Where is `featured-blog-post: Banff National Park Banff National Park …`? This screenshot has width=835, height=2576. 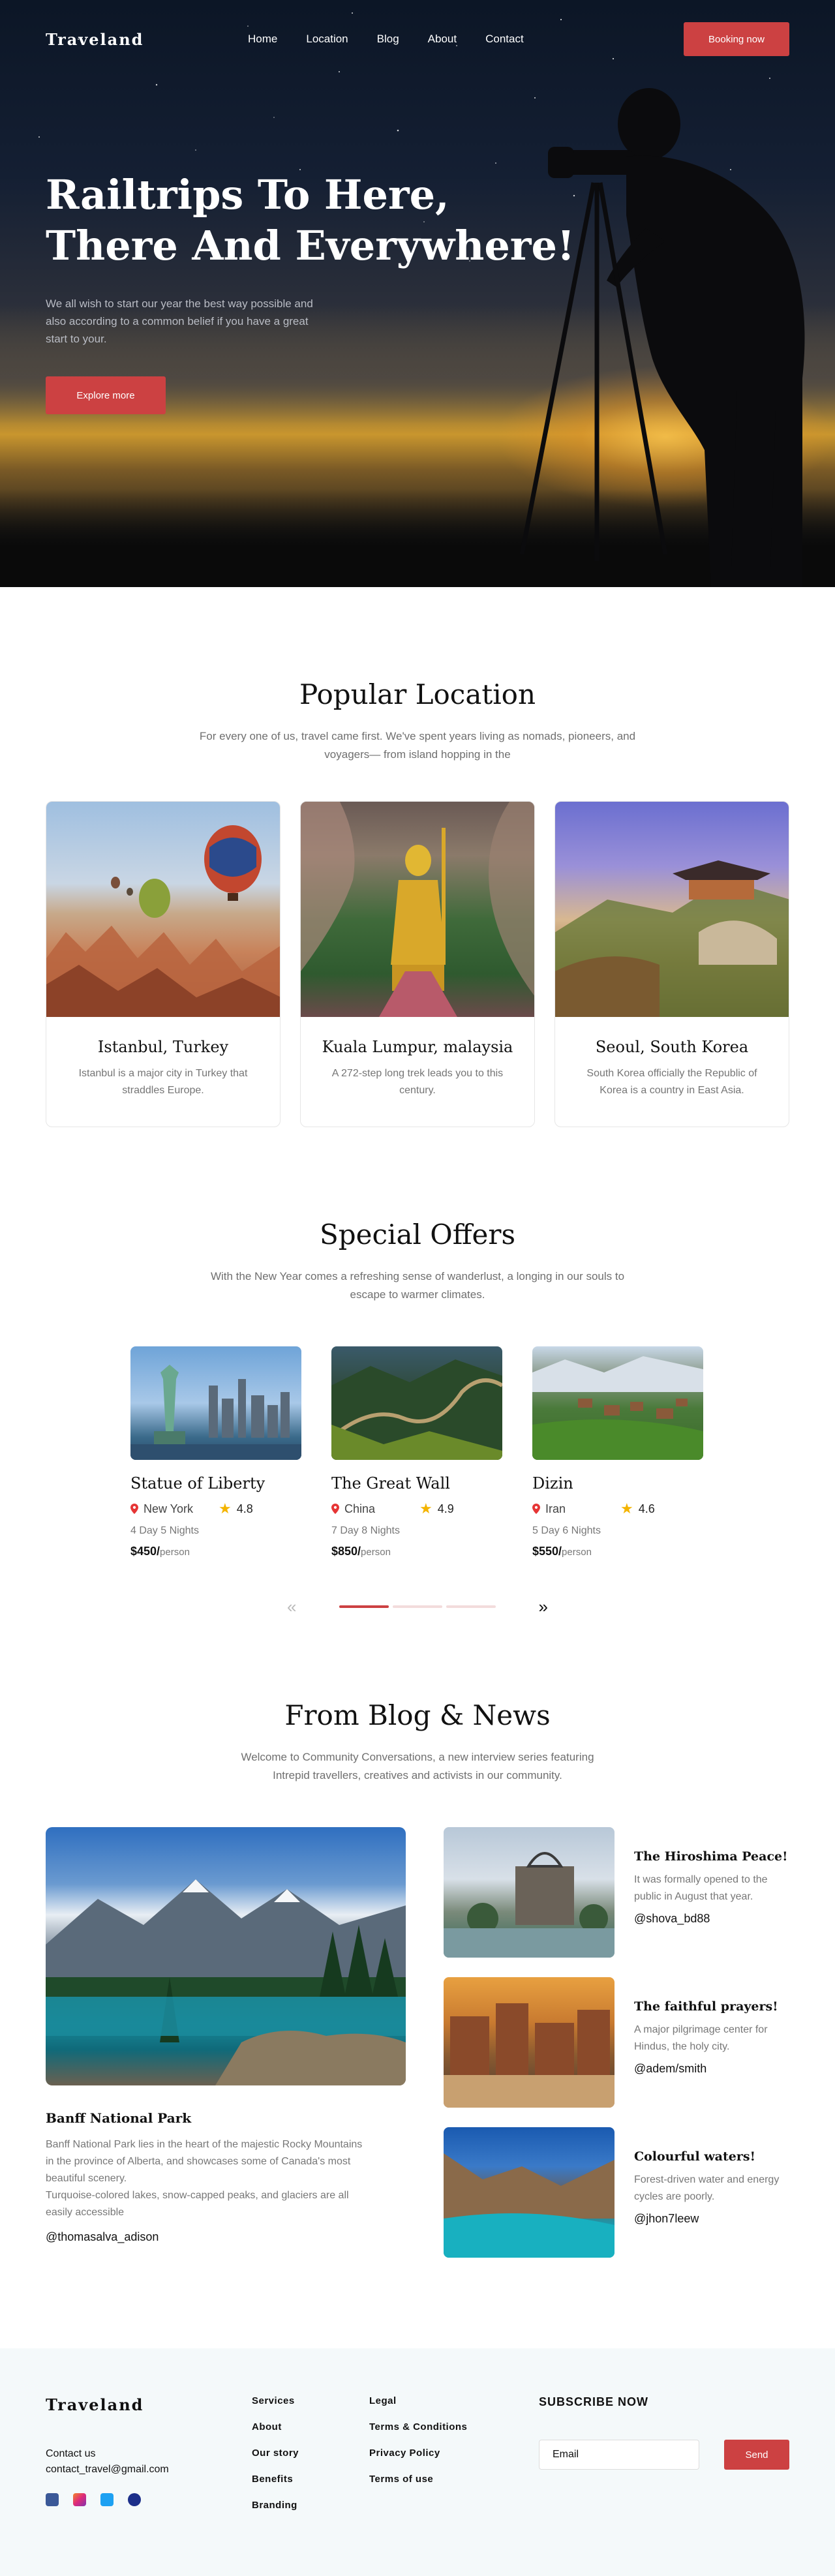
featured-blog-post: Banff National Park Banff National Park … is located at coordinates (226, 2035).